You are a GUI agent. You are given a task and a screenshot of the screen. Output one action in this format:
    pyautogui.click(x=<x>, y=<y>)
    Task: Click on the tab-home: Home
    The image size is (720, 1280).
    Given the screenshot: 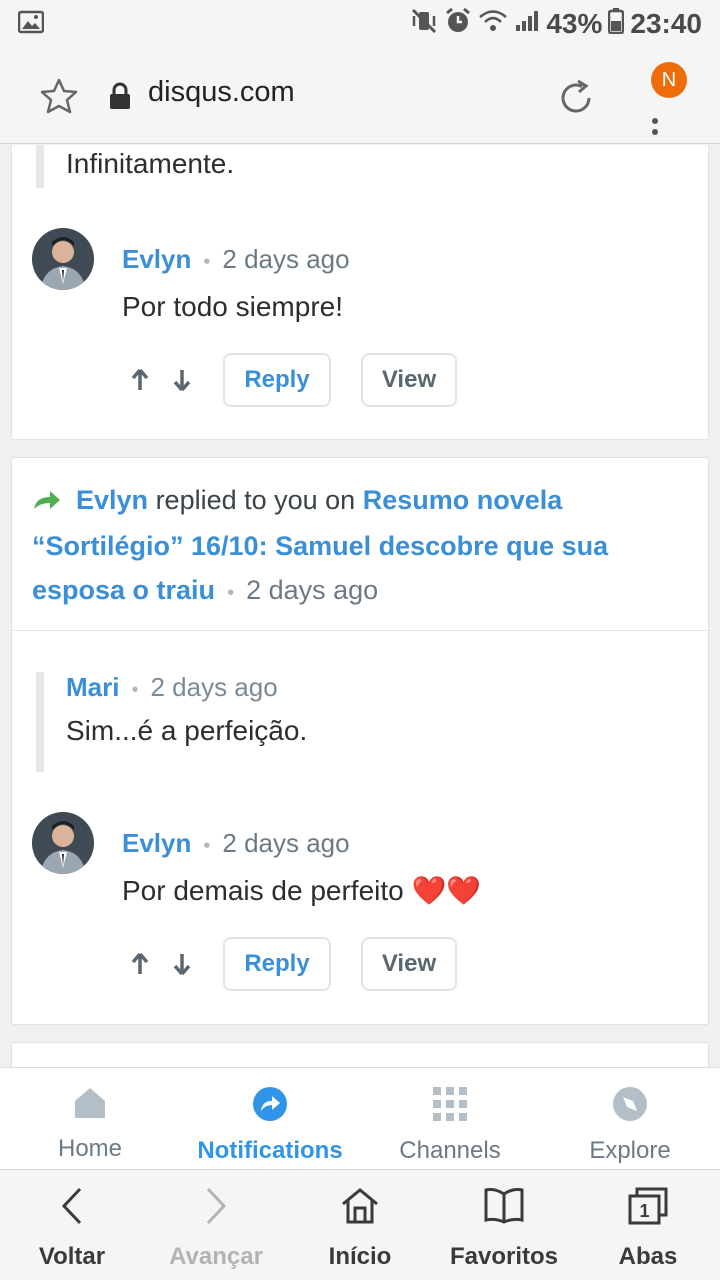 What is the action you would take?
    pyautogui.click(x=90, y=1118)
    